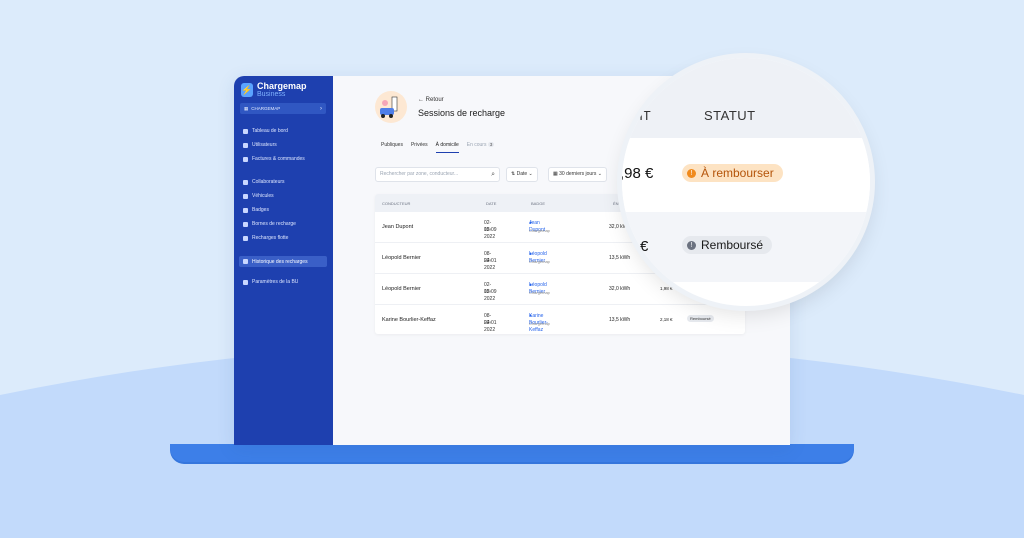 Image resolution: width=1024 pixels, height=538 pixels. I want to click on badge-icon, so click(245, 210).